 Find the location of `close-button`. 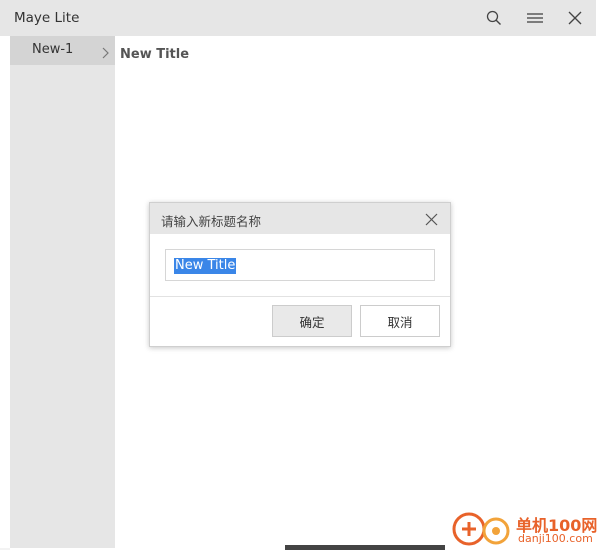

close-button is located at coordinates (575, 18).